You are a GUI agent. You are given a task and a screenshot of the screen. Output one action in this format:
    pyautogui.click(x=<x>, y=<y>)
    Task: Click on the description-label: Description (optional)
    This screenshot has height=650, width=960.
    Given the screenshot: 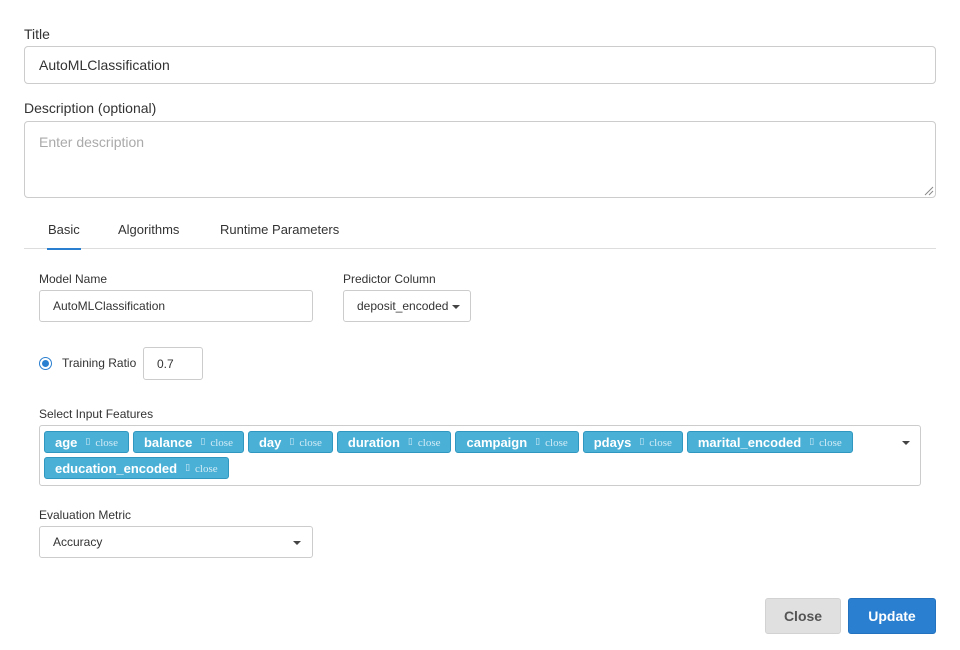 What is the action you would take?
    pyautogui.click(x=90, y=108)
    